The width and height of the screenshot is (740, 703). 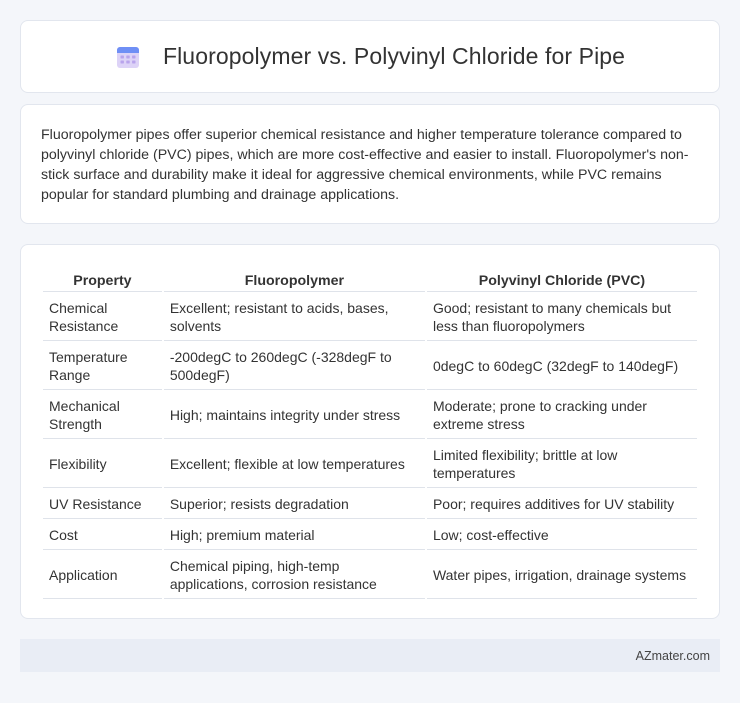 I want to click on cell-fluoropolymer: High; maintains integrity under stress, so click(x=294, y=415).